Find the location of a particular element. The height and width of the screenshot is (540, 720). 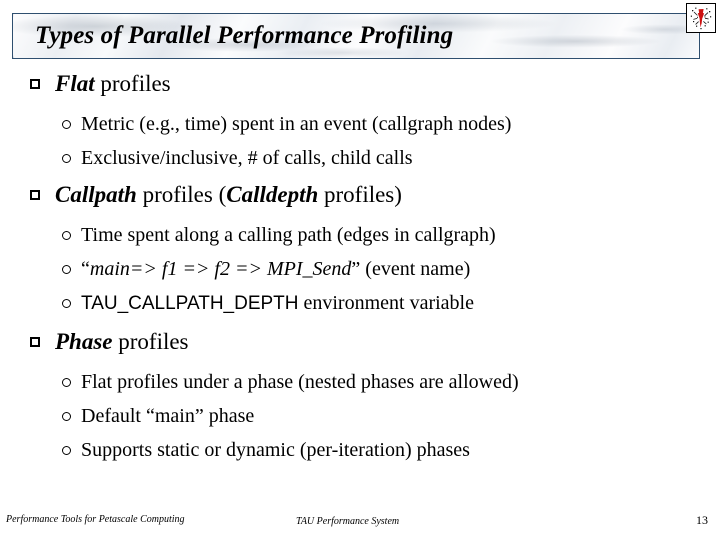

plain-text-2: profiles) is located at coordinates (360, 194).